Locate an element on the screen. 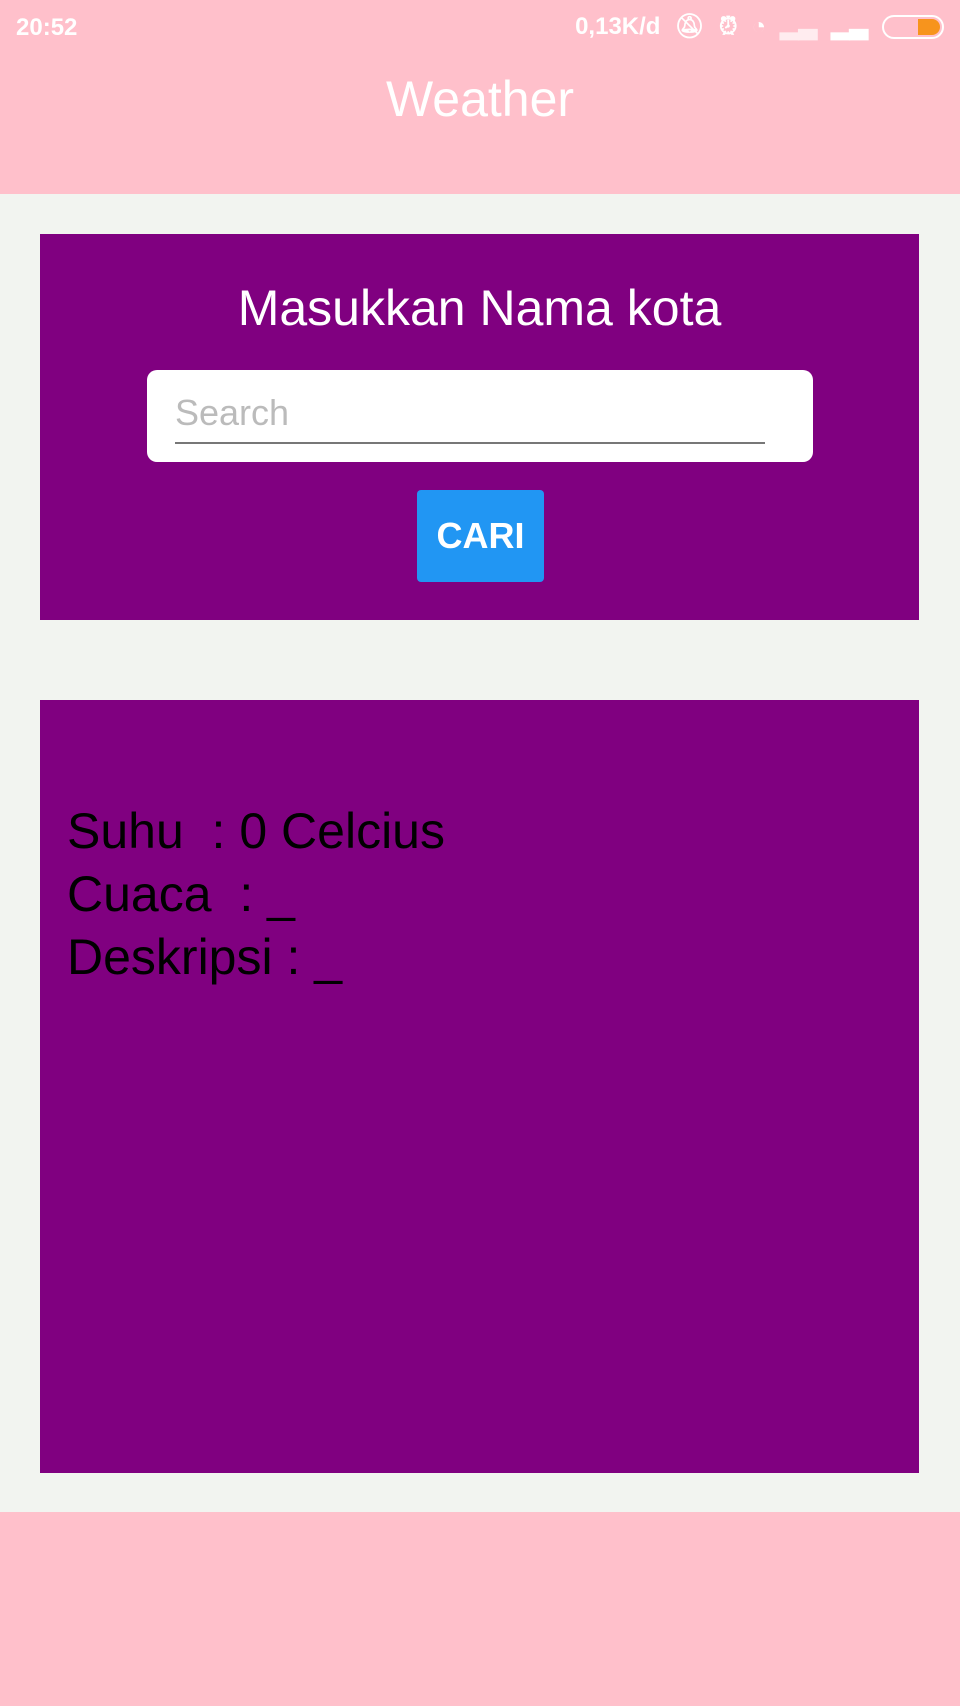  wifi-icon: ◔ is located at coordinates (759, 26).